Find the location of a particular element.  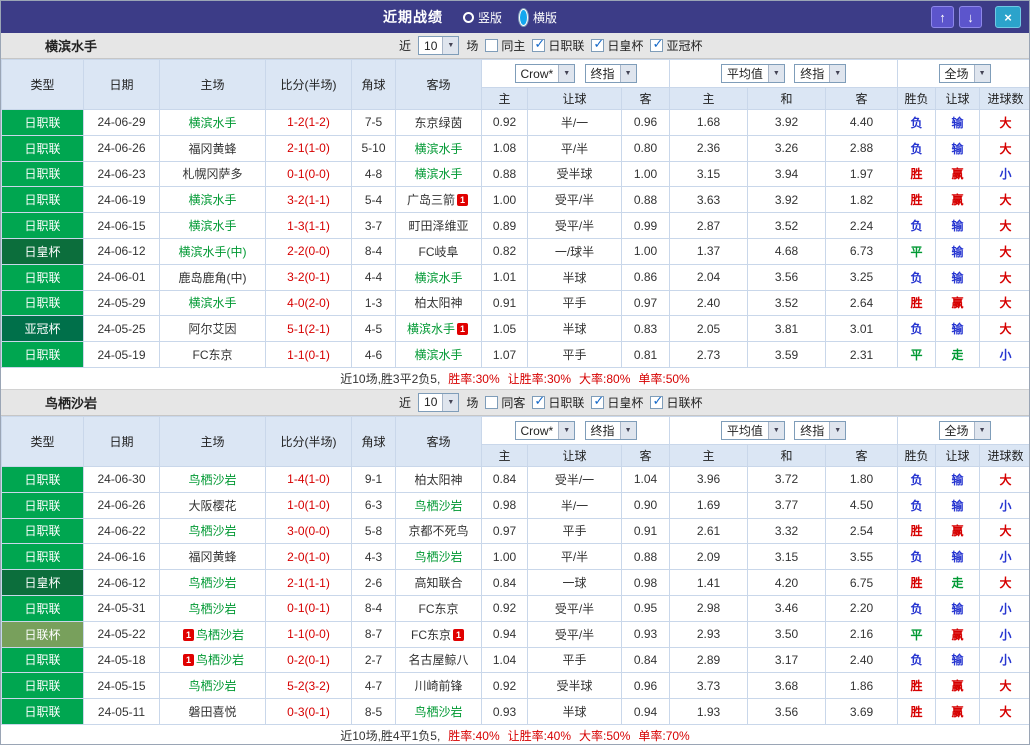

asian-away-odds-cell: 1.04 is located at coordinates (645, 479).